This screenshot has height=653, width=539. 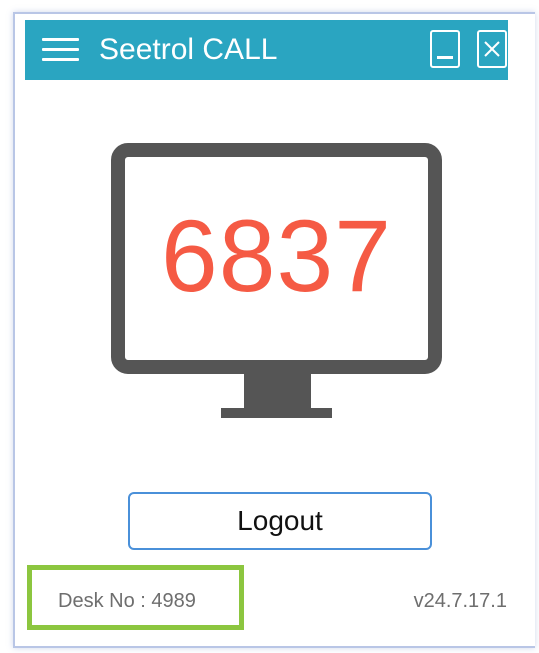 I want to click on minimize-icon, so click(x=445, y=57).